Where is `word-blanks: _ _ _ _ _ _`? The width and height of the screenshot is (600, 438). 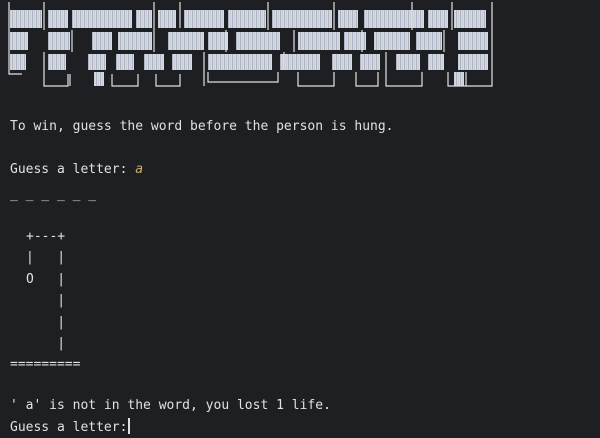 word-blanks: _ _ _ _ _ _ is located at coordinates (53, 194).